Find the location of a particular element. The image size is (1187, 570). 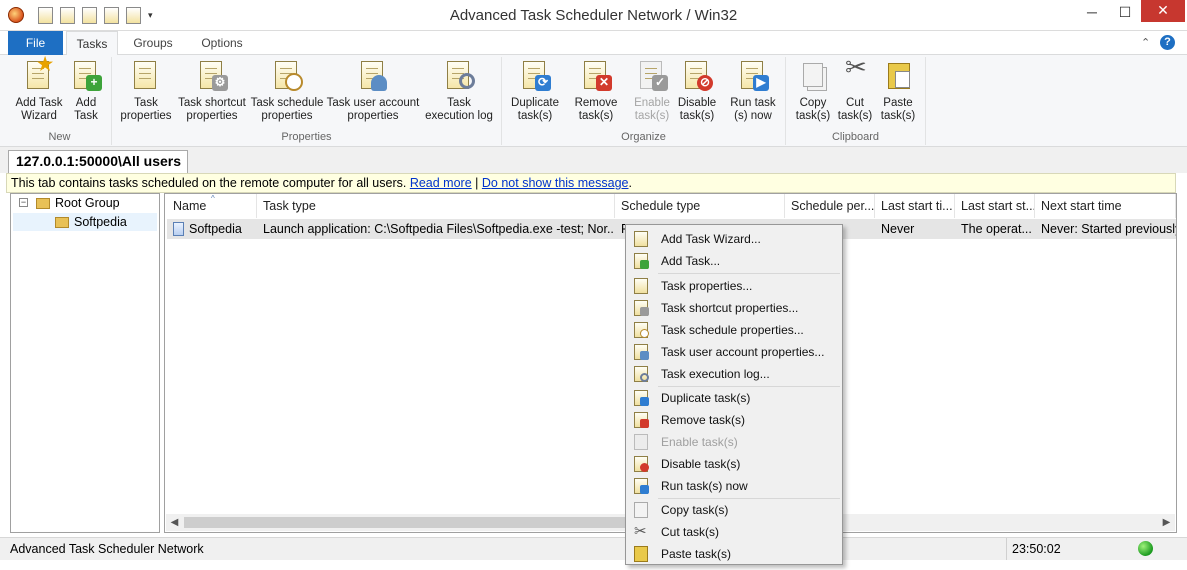

menu-item-duplicate-tasks: Duplicate task(s) is located at coordinates (734, 398).